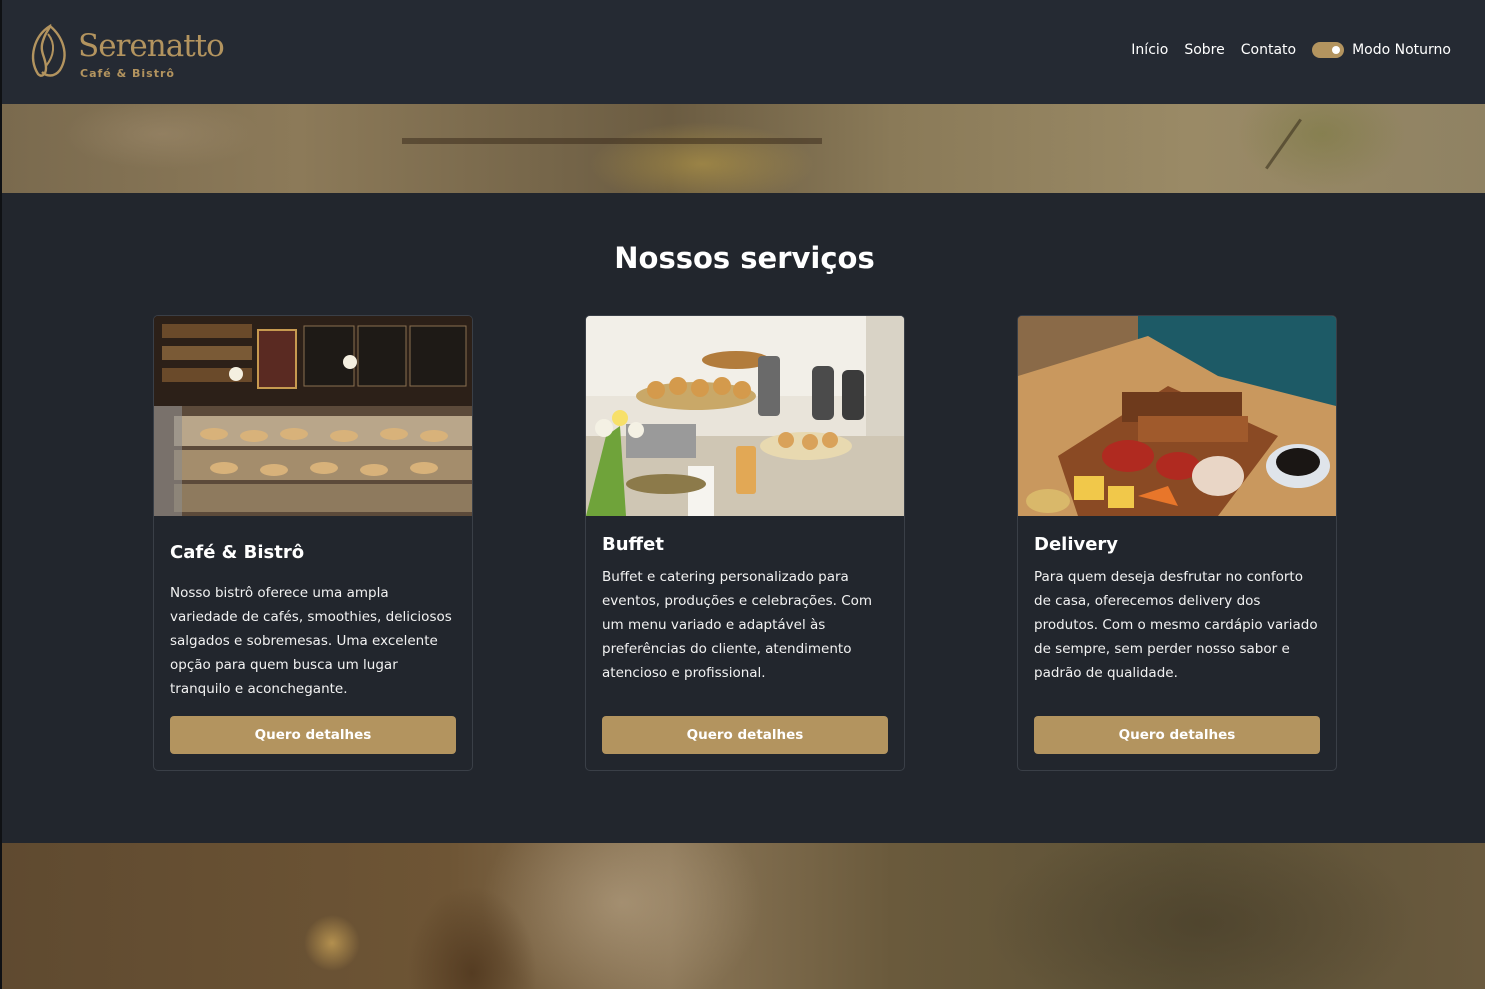 The width and height of the screenshot is (1485, 989). I want to click on brand-name: Serenatto, so click(151, 46).